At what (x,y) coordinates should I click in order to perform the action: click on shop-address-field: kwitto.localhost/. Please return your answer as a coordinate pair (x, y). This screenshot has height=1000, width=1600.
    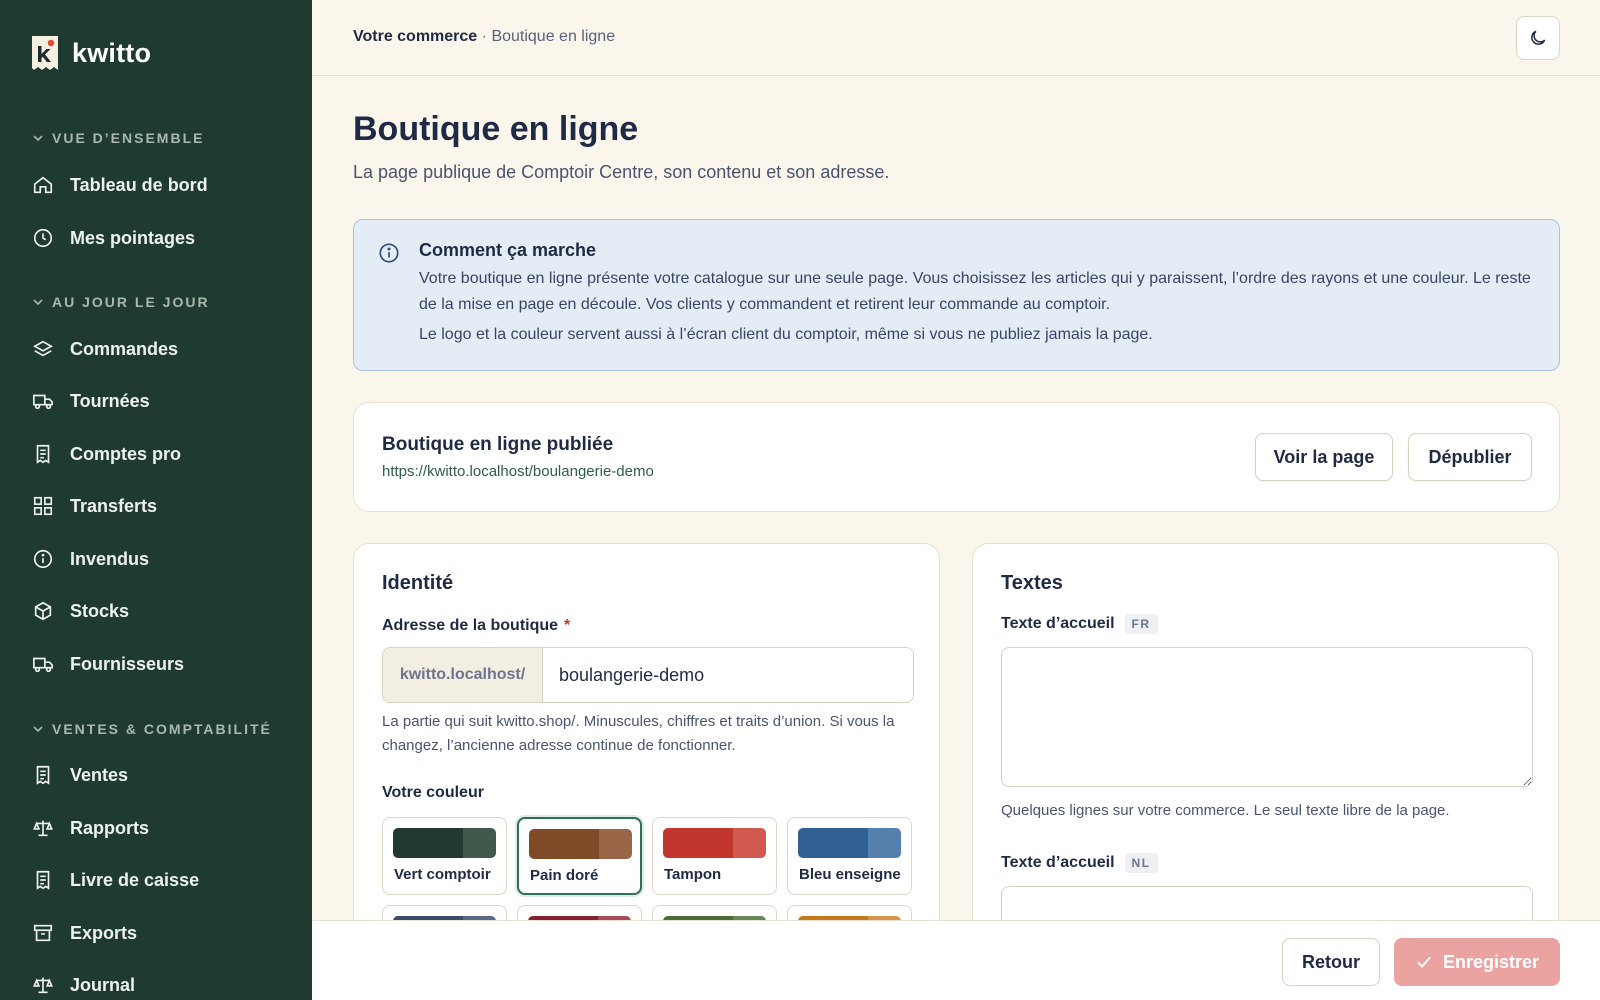
    Looking at the image, I should click on (648, 675).